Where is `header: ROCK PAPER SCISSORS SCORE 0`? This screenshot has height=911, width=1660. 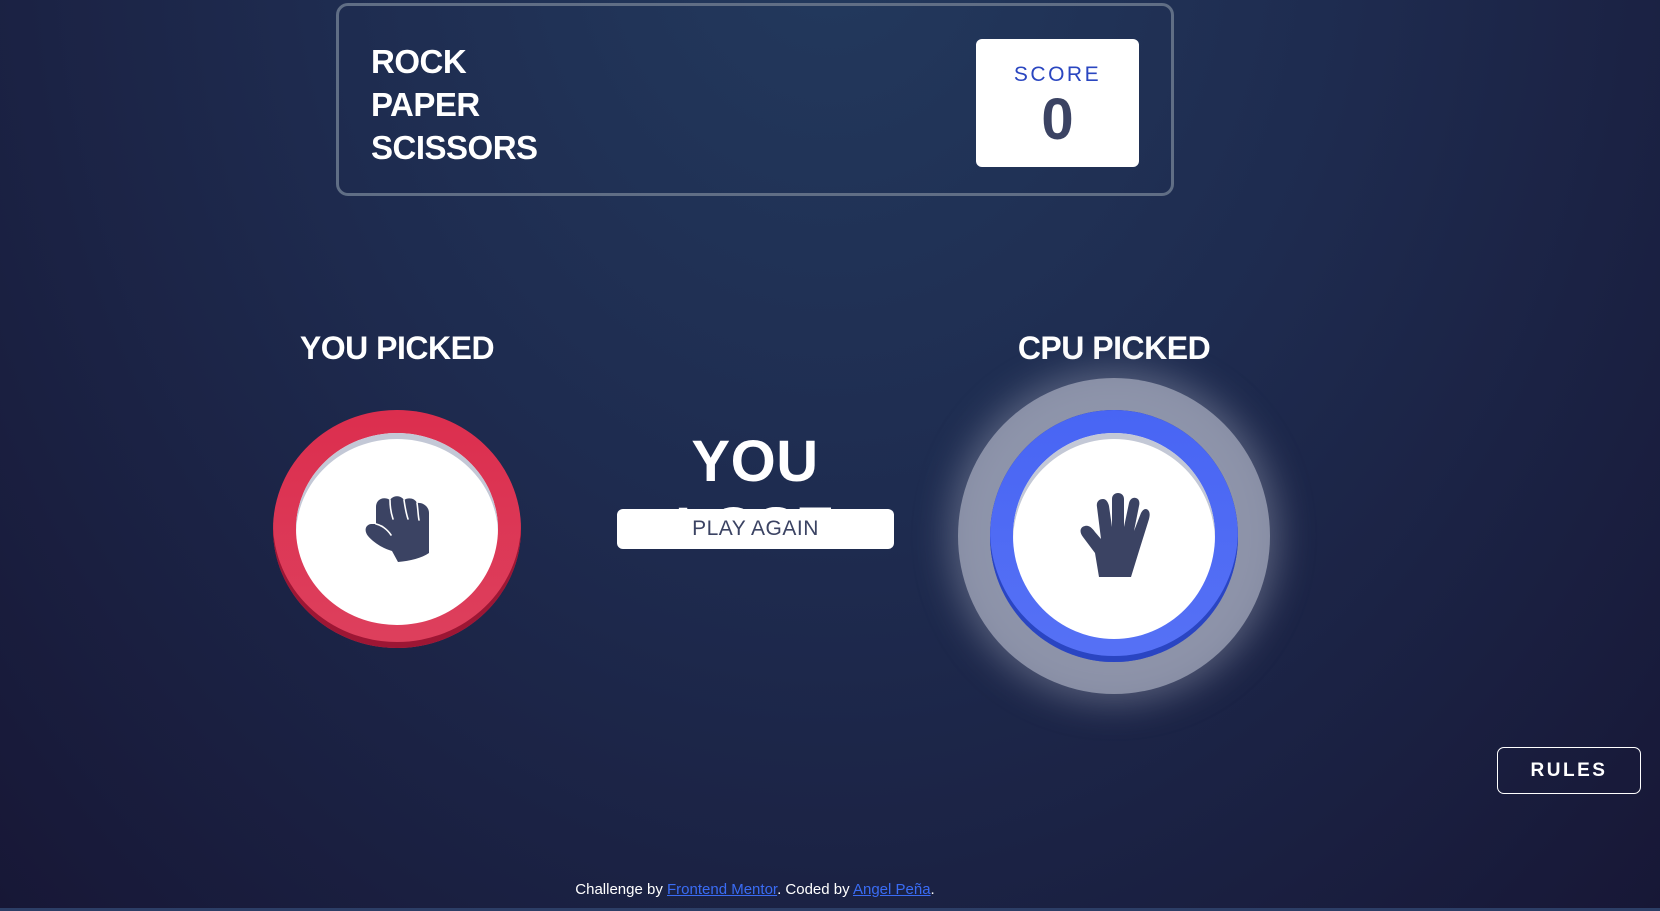
header: ROCK PAPER SCISSORS SCORE 0 is located at coordinates (755, 99).